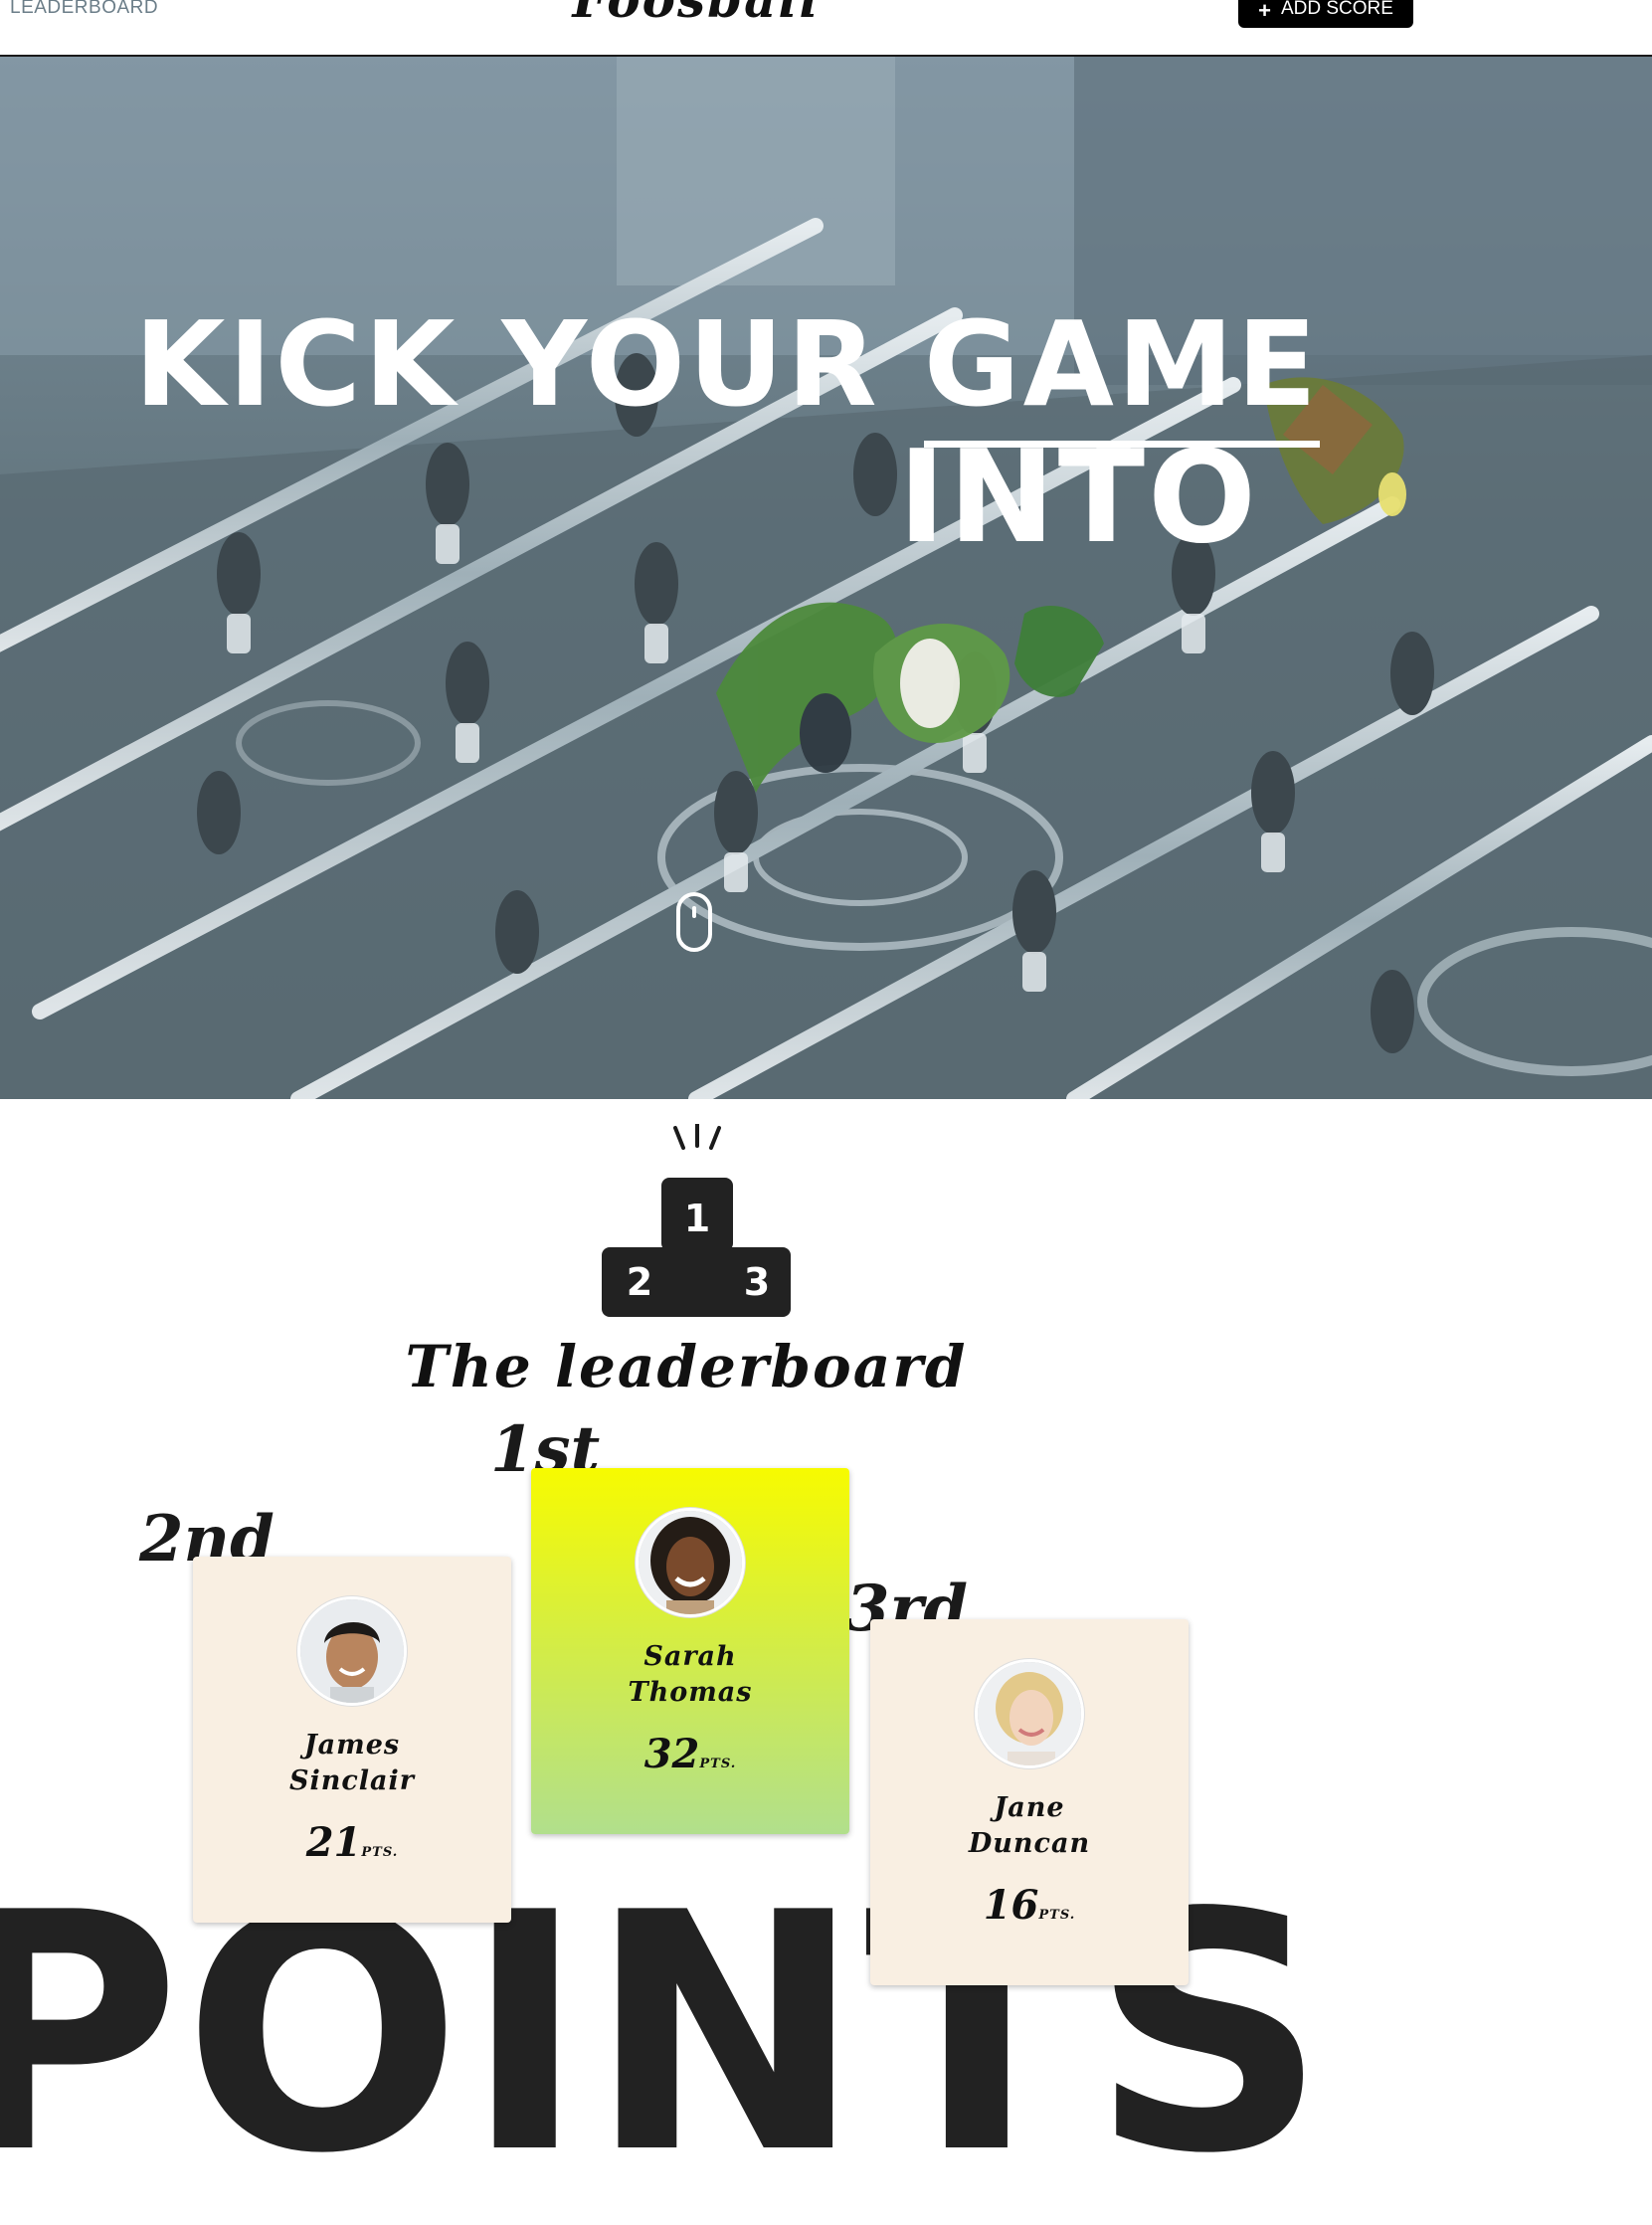 The image size is (1652, 2225). What do you see at coordinates (352, 1763) in the screenshot?
I see `player-name: James Sinclair` at bounding box center [352, 1763].